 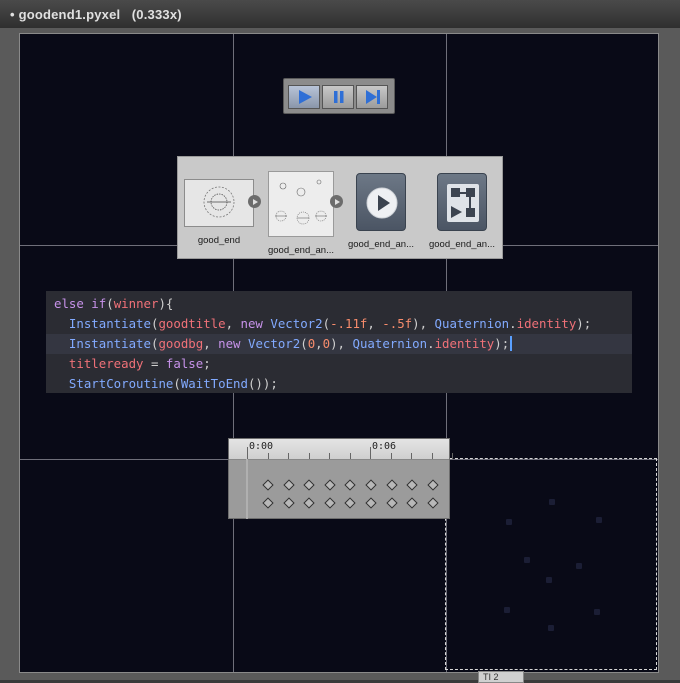 I want to click on playback-controls, so click(x=339, y=96).